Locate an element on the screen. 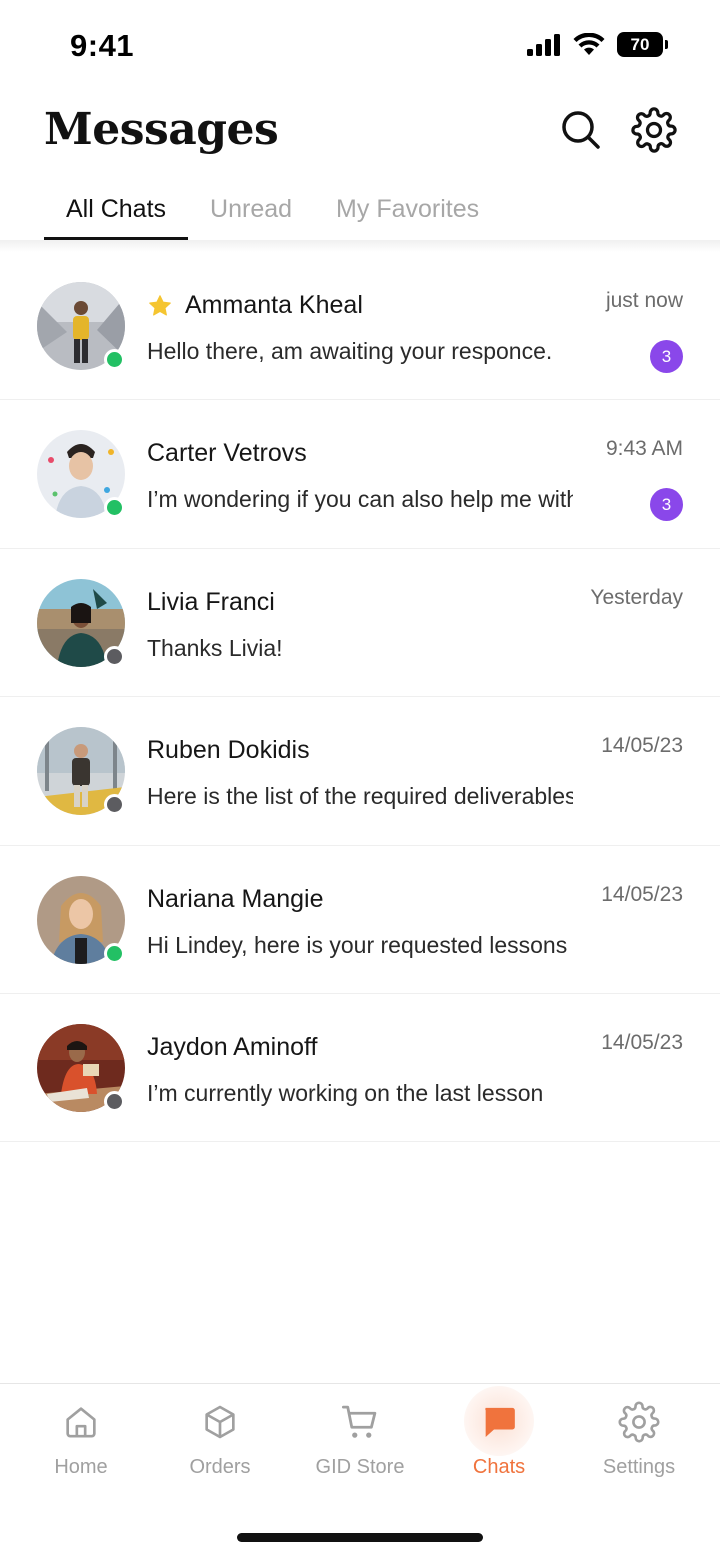 This screenshot has width=720, height=1558. chat-row: Livia Franci Thanks Livia! Yesterday is located at coordinates (360, 623).